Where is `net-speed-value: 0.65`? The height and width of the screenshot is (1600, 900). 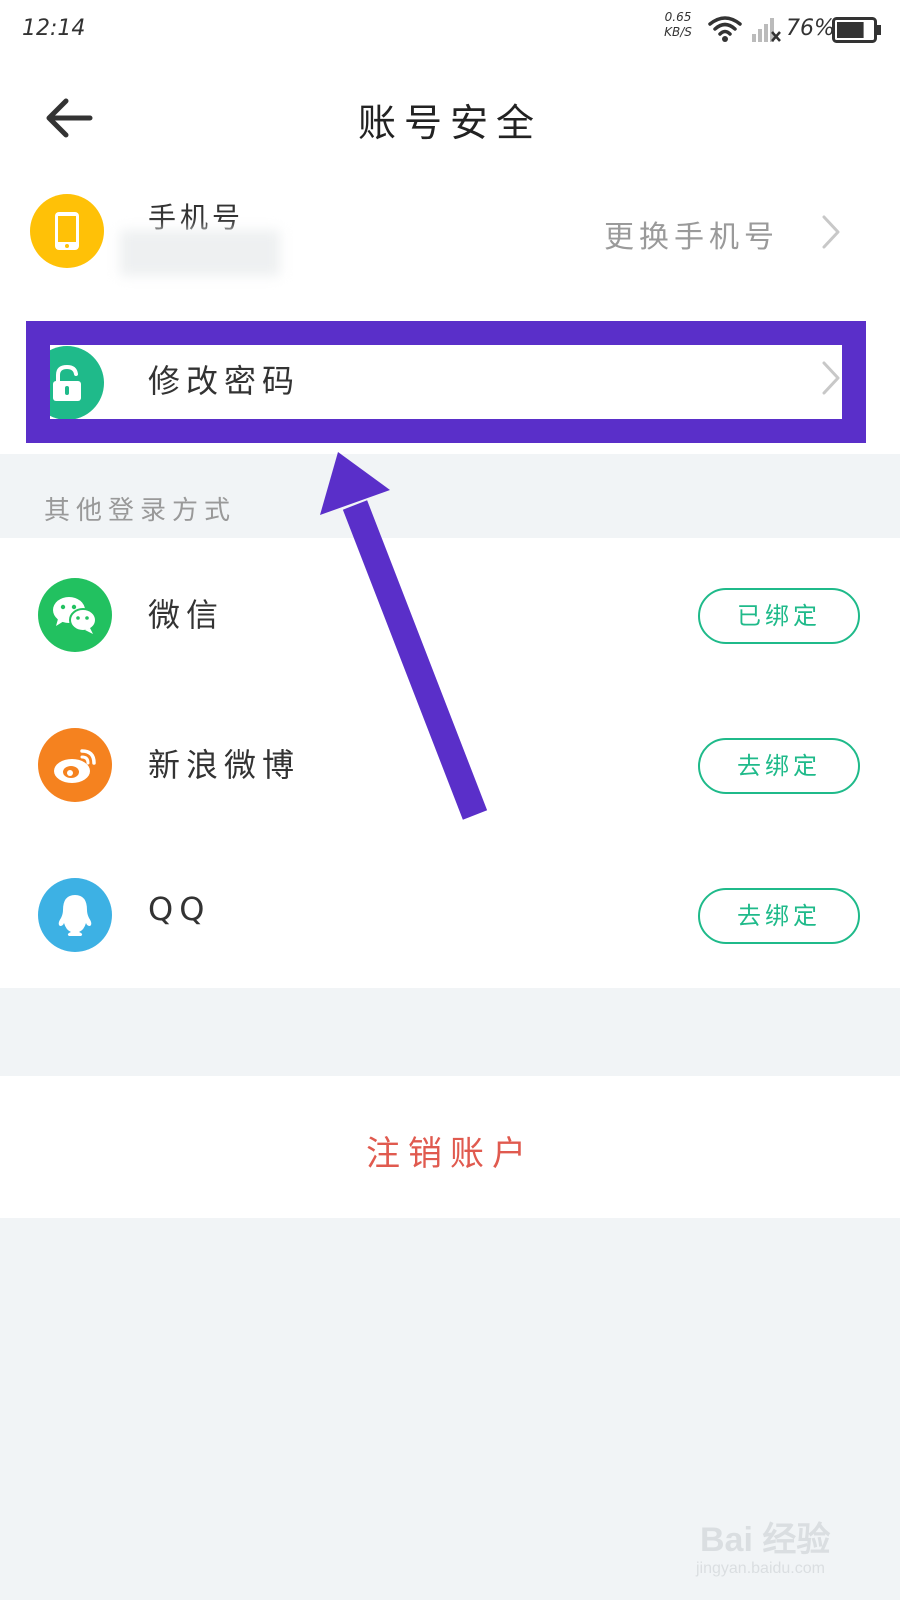 net-speed-value: 0.65 is located at coordinates (678, 17).